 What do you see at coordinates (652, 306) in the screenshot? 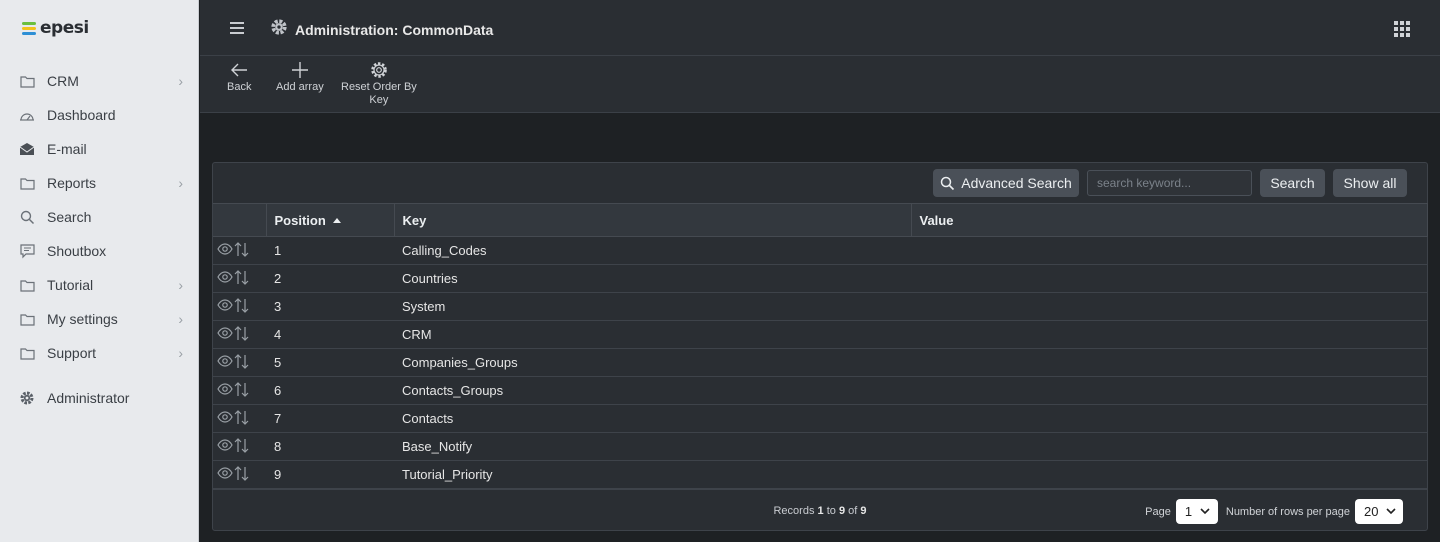
I see `key-cell: System` at bounding box center [652, 306].